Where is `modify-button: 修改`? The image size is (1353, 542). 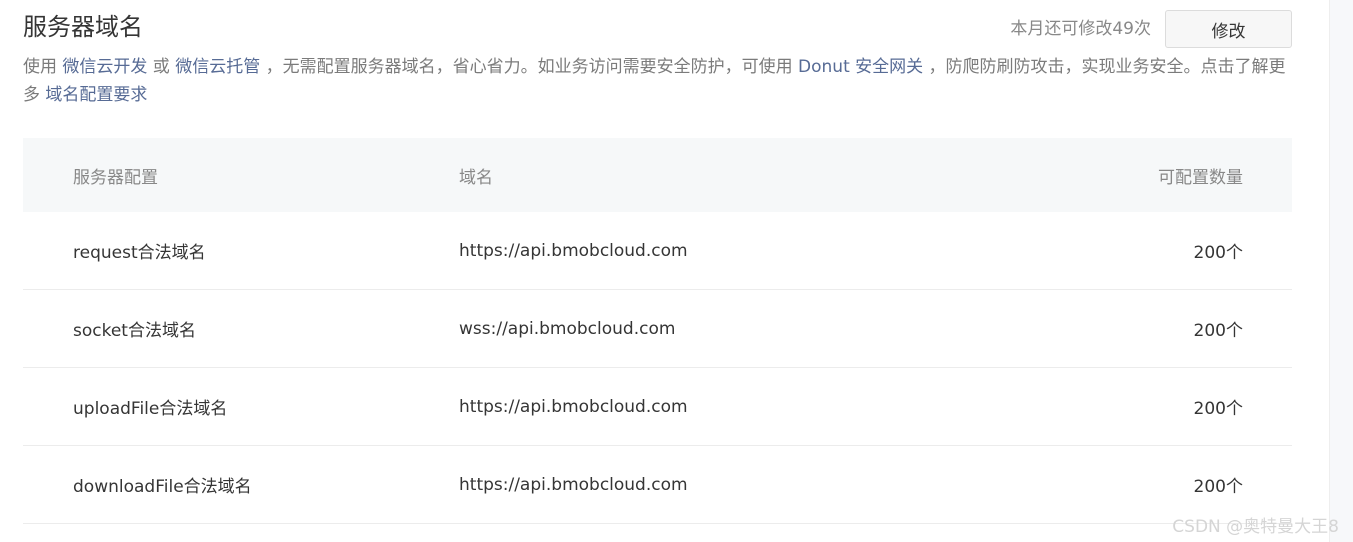
modify-button: 修改 is located at coordinates (1228, 29).